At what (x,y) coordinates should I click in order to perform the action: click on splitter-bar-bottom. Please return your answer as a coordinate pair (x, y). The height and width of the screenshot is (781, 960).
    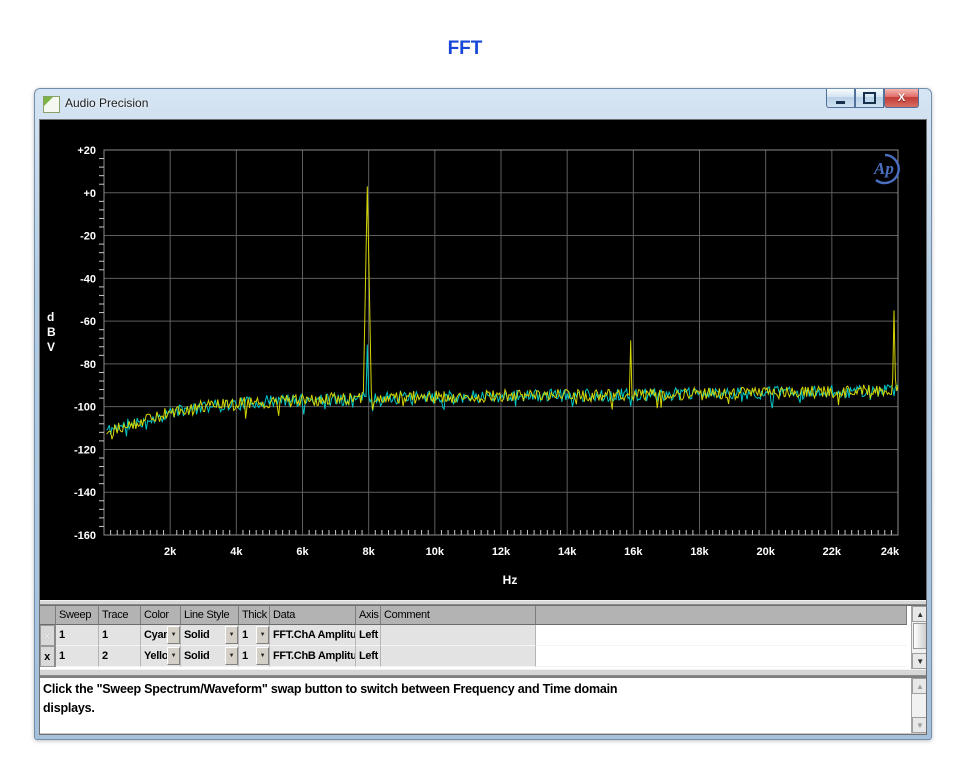
    Looking at the image, I should click on (483, 672).